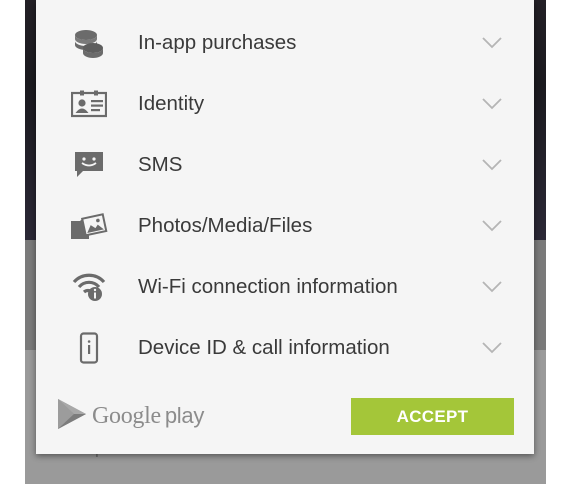  What do you see at coordinates (264, 347) in the screenshot?
I see `permission-label: Device ID & call information` at bounding box center [264, 347].